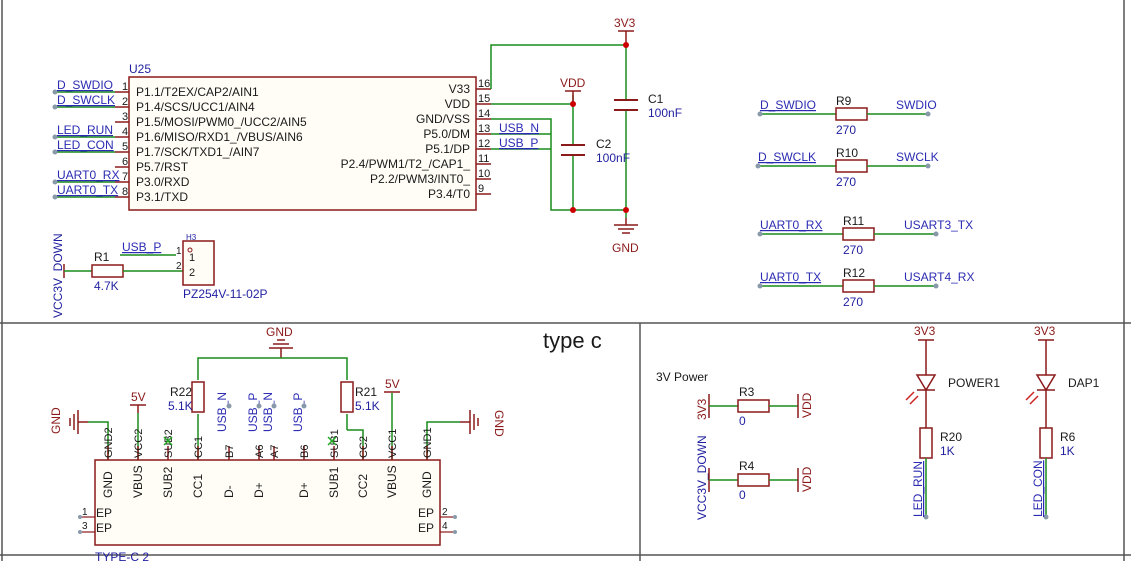  What do you see at coordinates (656, 99) in the screenshot?
I see `svg-text: C1` at bounding box center [656, 99].